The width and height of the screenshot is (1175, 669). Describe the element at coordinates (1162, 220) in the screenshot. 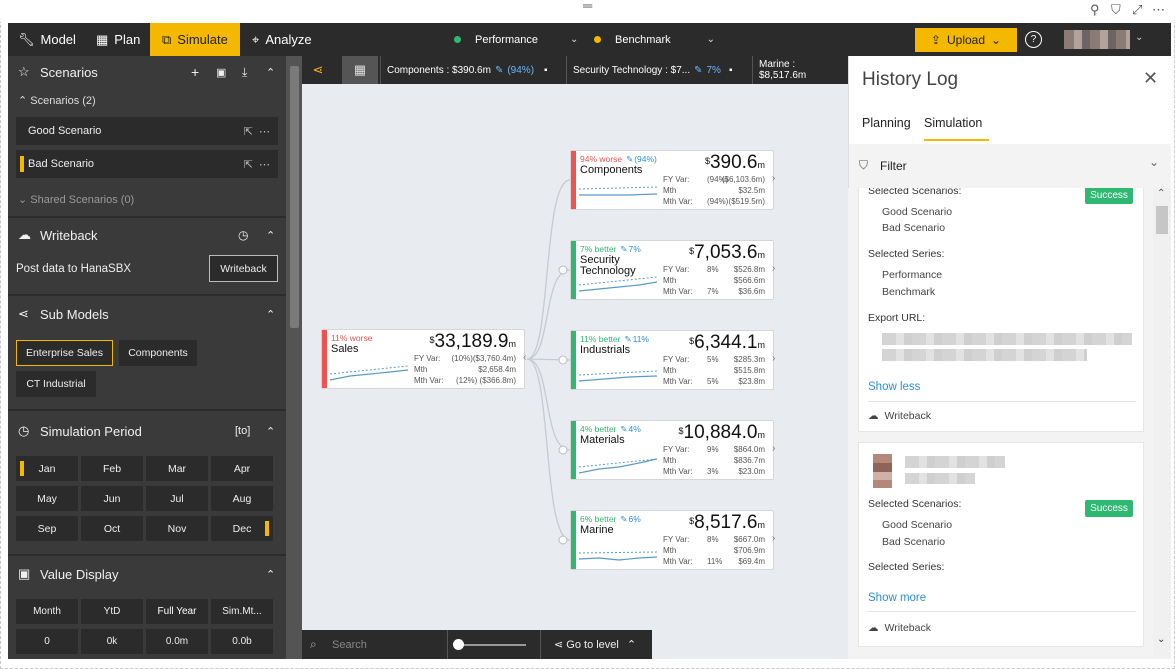

I see `history-scrollbar-thumb` at that location.